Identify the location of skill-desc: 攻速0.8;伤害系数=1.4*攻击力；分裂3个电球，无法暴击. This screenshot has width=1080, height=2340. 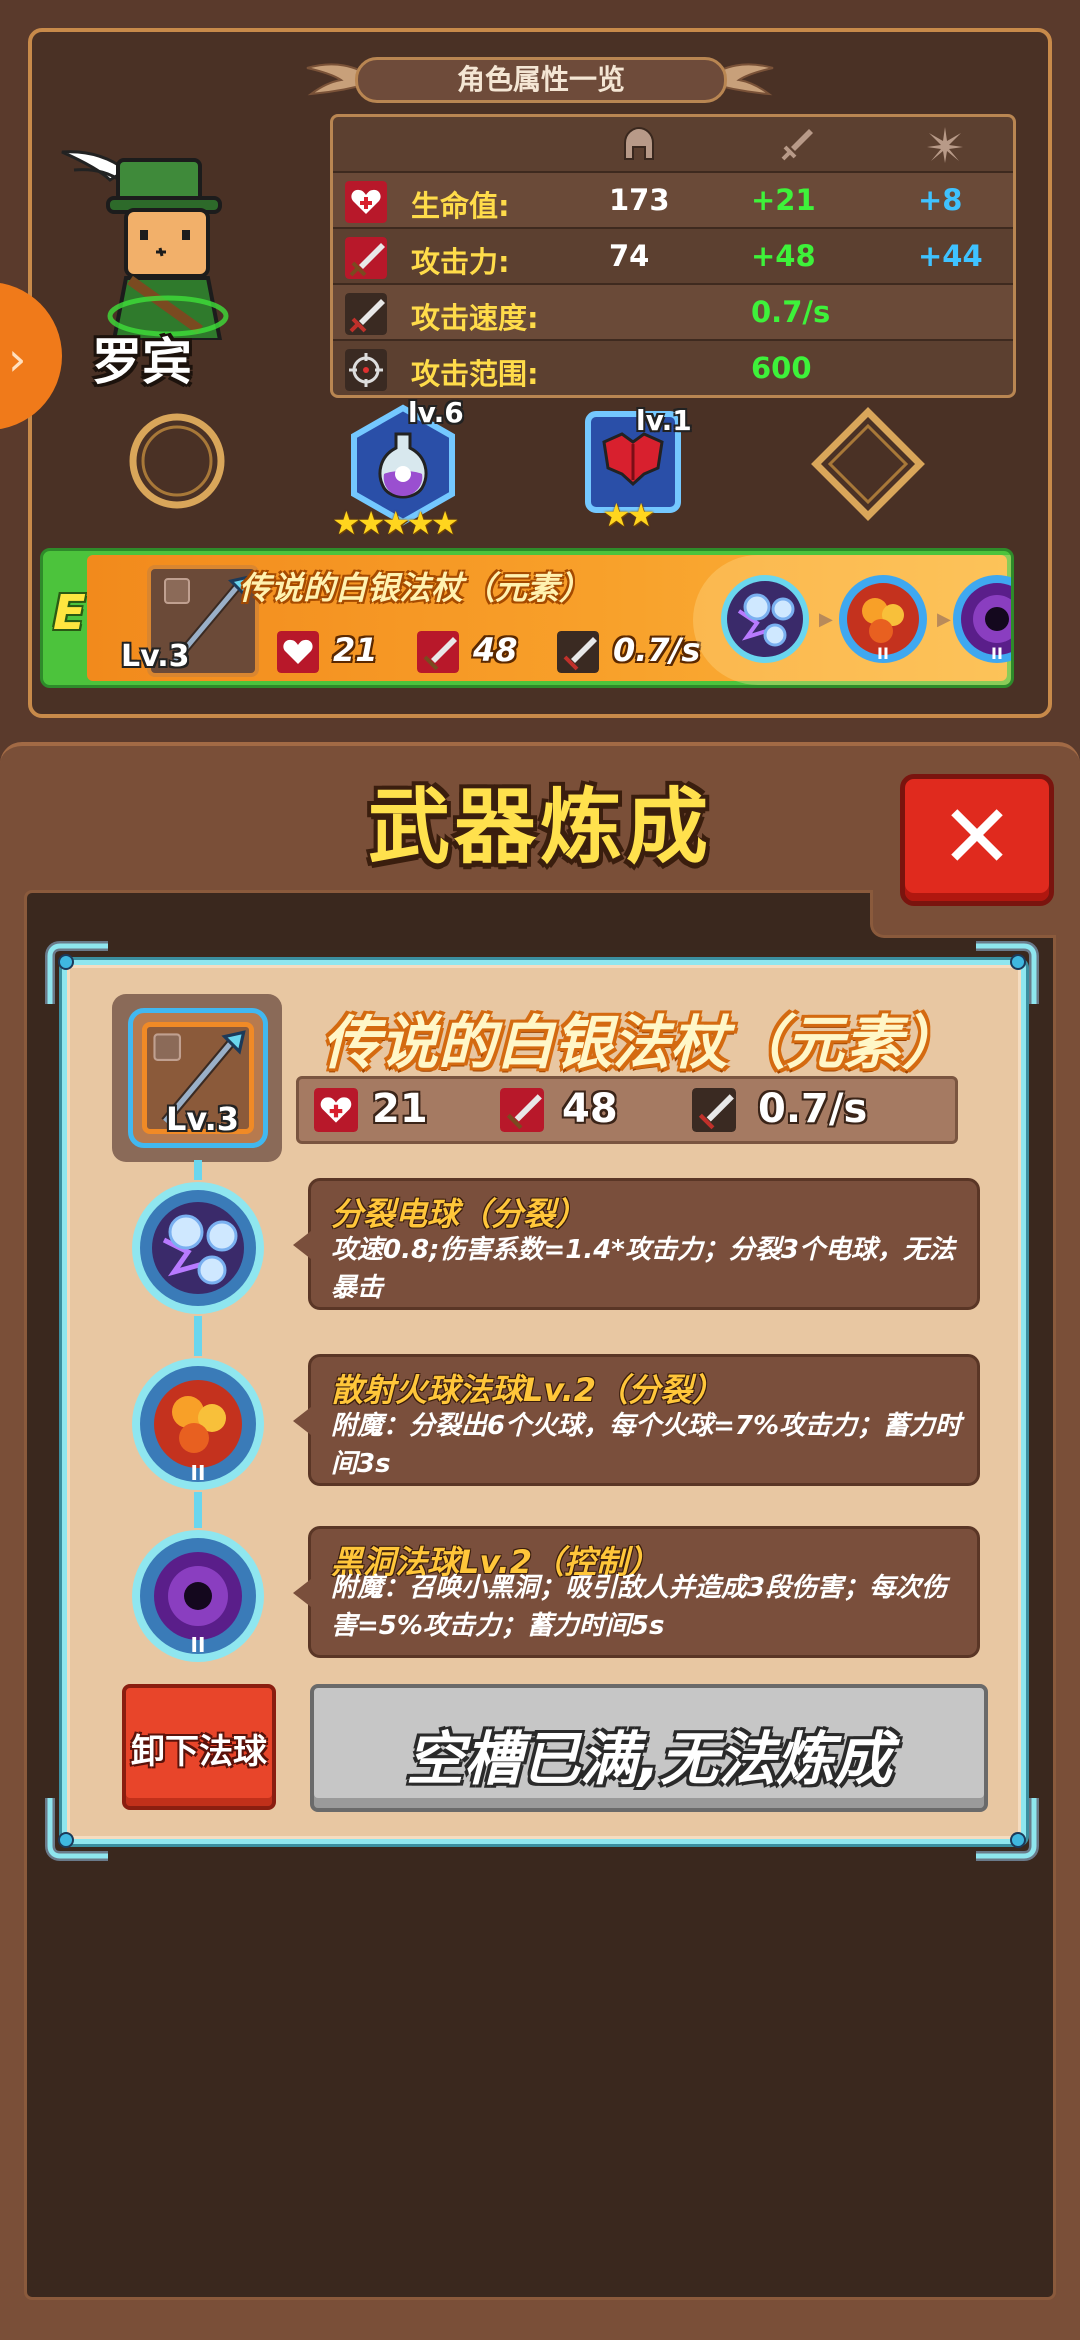
(643, 1269).